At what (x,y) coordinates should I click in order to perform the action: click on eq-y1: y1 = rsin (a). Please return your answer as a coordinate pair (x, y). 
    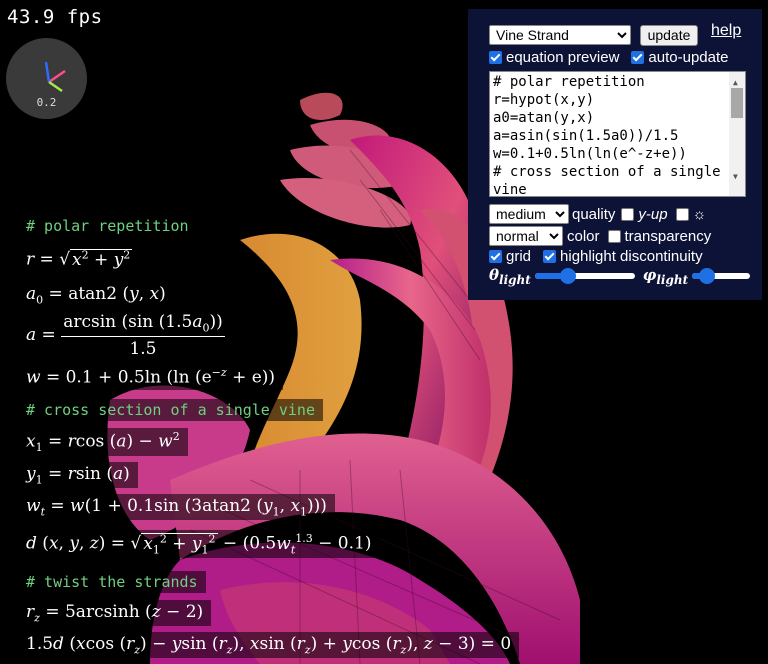
    Looking at the image, I should click on (78, 475).